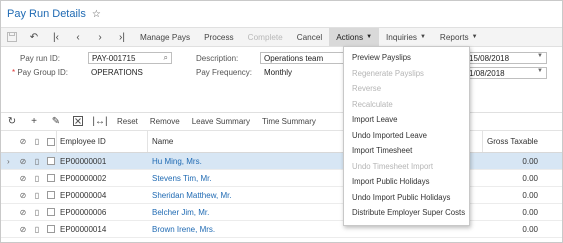 The width and height of the screenshot is (563, 243). What do you see at coordinates (406, 167) in the screenshot?
I see `menu-item-undo-timesheet-import: Undo Timesheet Import` at bounding box center [406, 167].